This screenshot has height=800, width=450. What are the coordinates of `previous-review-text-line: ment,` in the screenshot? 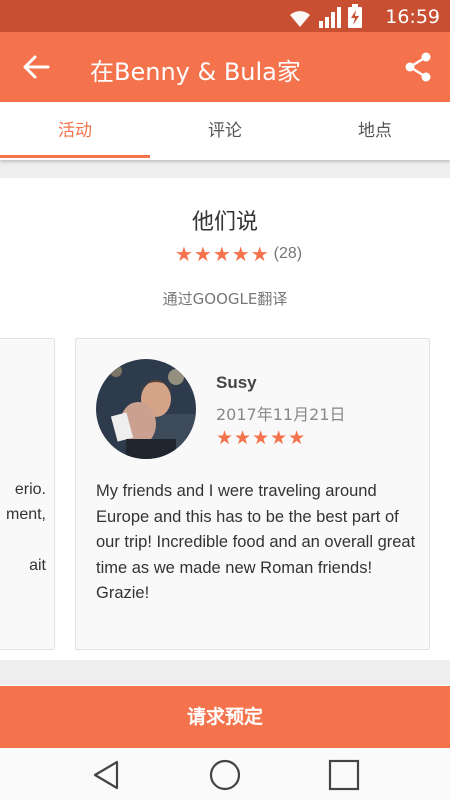 It's located at (25, 514).